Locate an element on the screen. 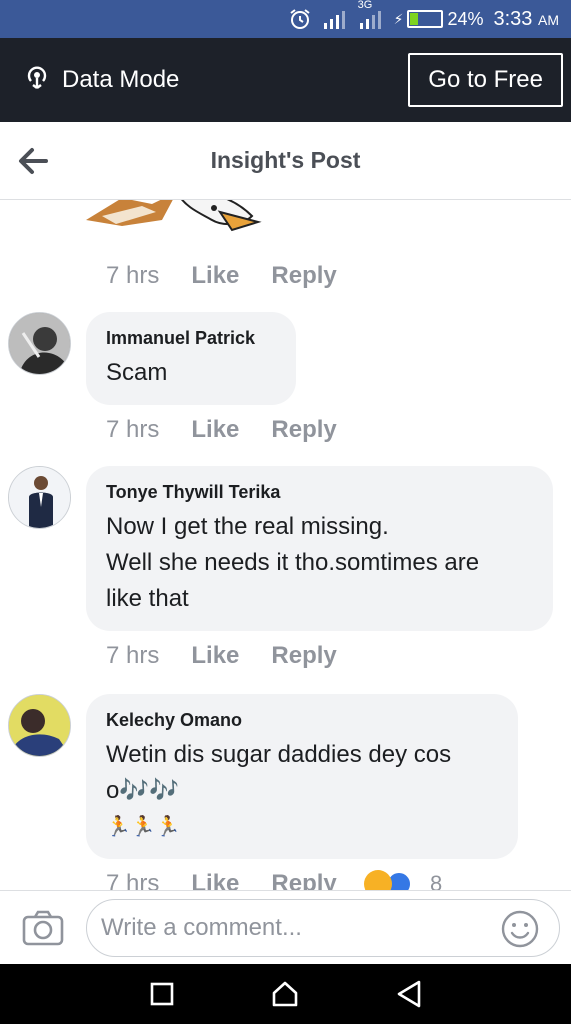  go-to-free-button: Go to Free is located at coordinates (485, 80).